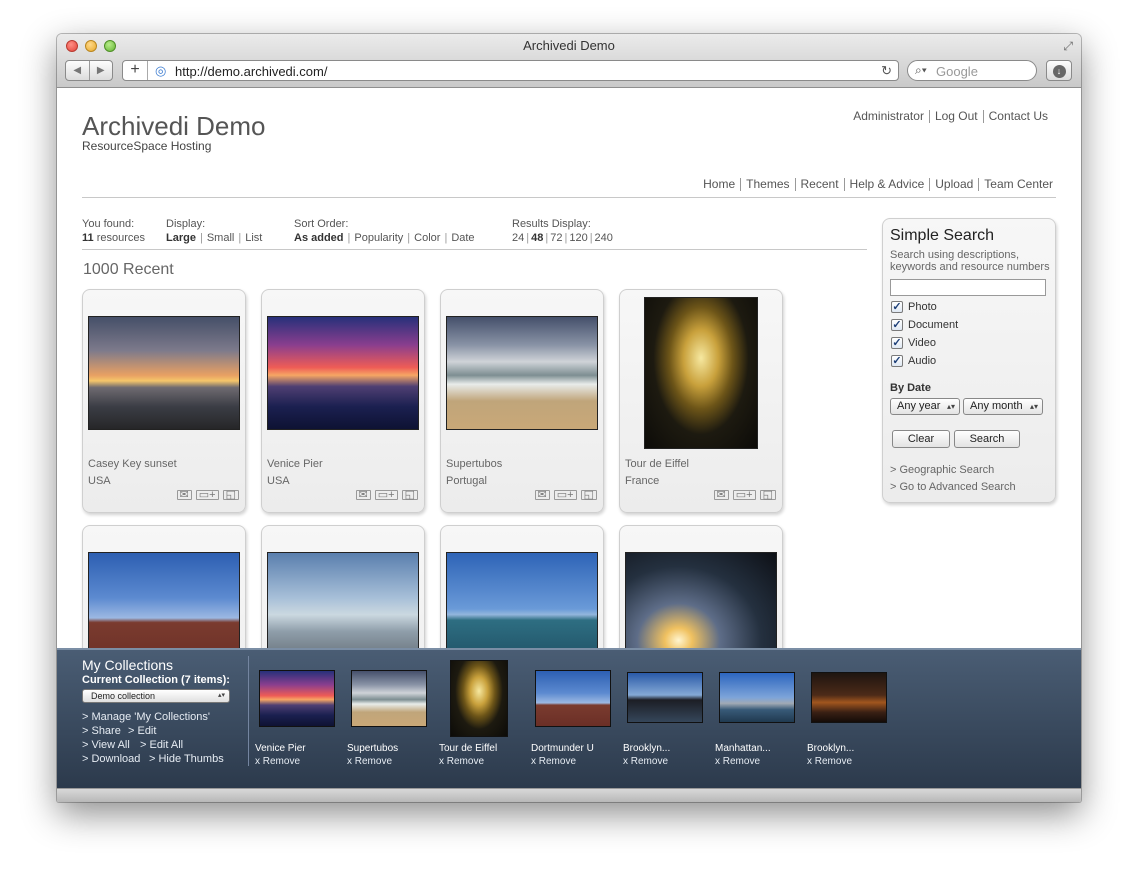 This screenshot has width=1138, height=882. Describe the element at coordinates (319, 238) in the screenshot. I see `sort-as-added: As added` at that location.